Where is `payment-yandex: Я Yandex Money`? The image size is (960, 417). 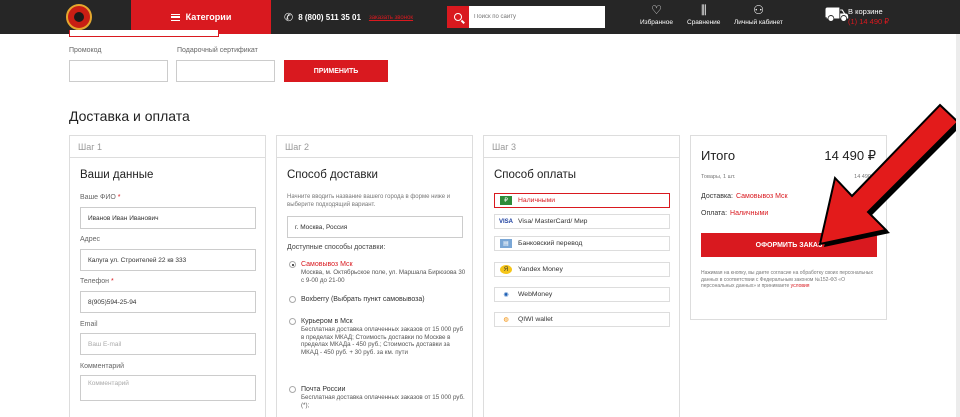 payment-yandex: Я Yandex Money is located at coordinates (582, 269).